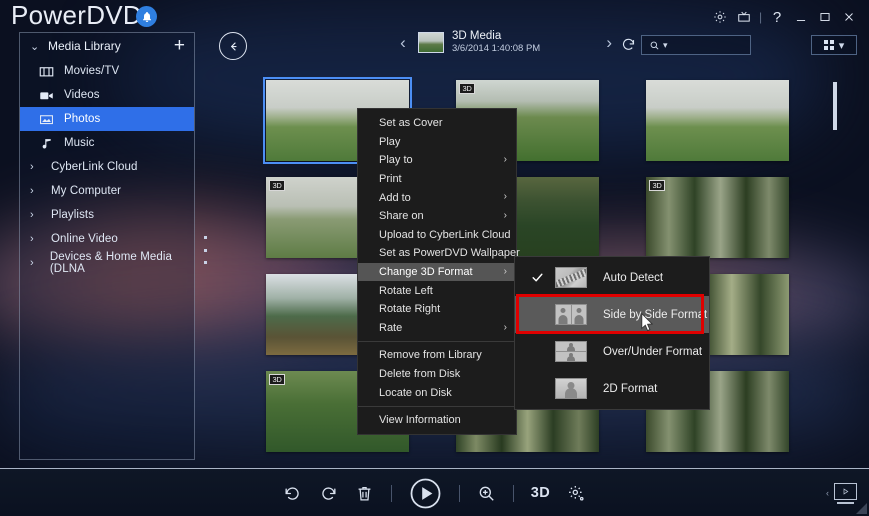  I want to click on menu-item-label: Add to, so click(395, 197).